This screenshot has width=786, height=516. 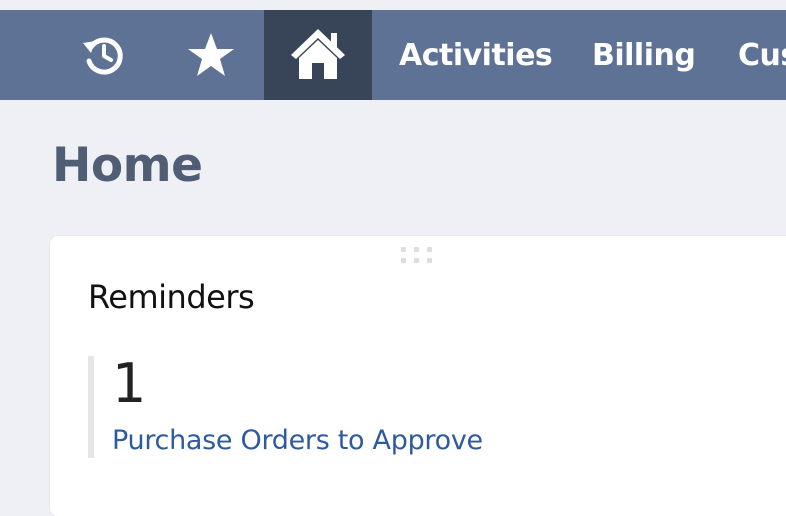 What do you see at coordinates (297, 440) in the screenshot?
I see `reminder-link: Purchase Orders to Approve` at bounding box center [297, 440].